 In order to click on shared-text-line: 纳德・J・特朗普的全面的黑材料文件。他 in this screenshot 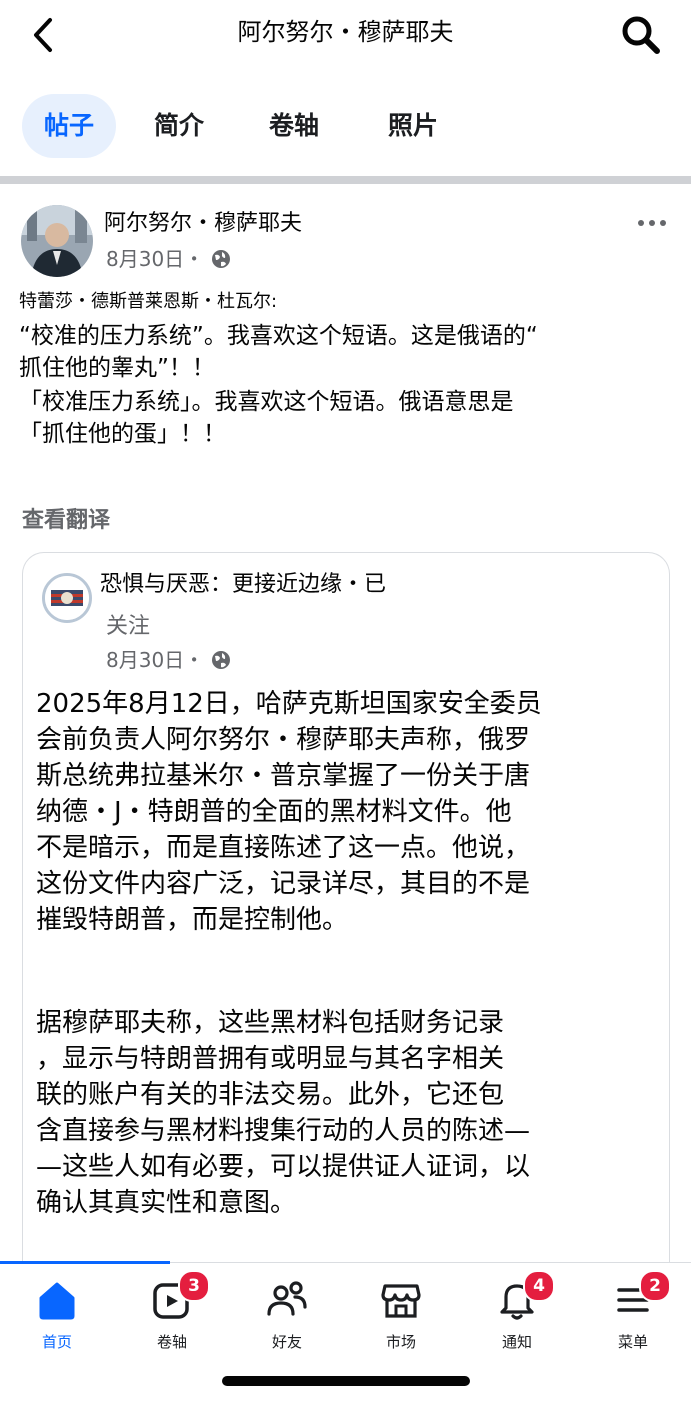, I will do `click(274, 812)`.